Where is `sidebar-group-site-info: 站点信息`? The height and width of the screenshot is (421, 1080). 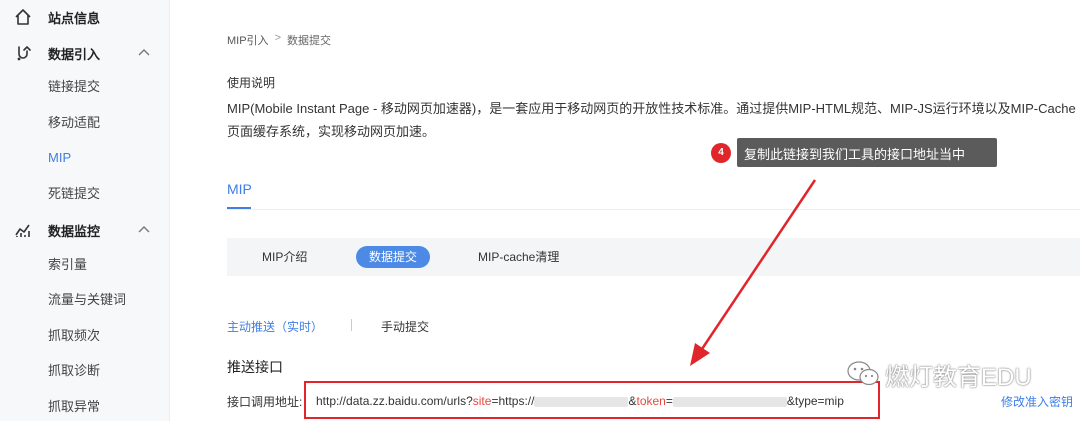
sidebar-group-site-info: 站点信息 is located at coordinates (85, 17).